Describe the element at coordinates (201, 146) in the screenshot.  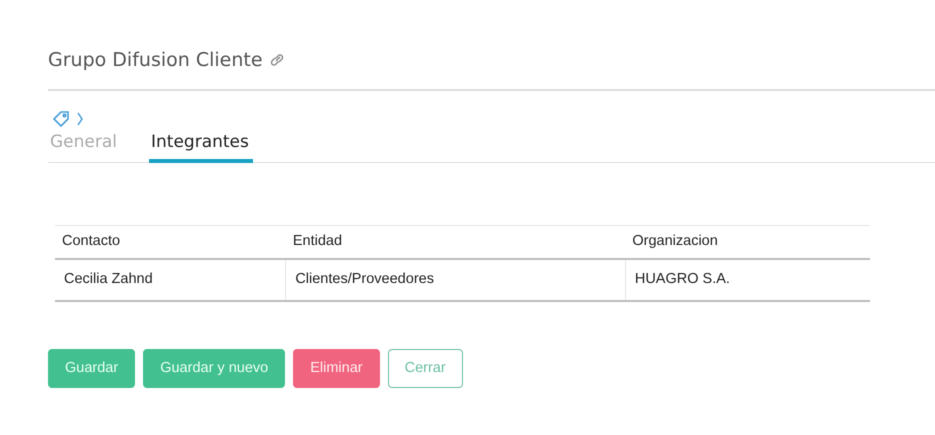
I see `tab: Integrantes` at that location.